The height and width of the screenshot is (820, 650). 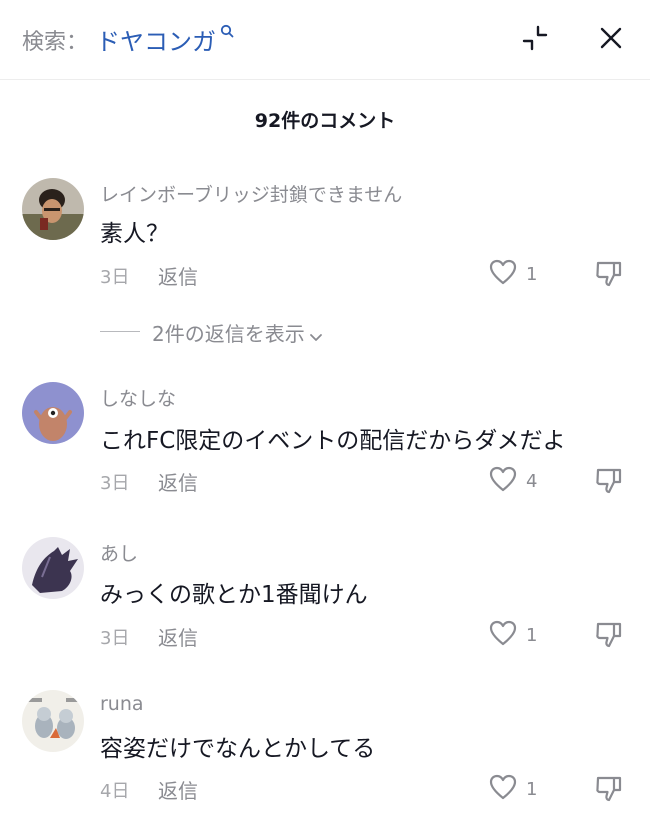 I want to click on comment-text: これFC限定のイベントの配信だからダメだよ, so click(x=333, y=441).